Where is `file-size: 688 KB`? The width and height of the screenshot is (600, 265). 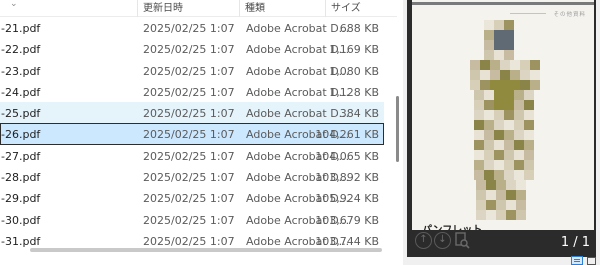
file-size: 688 KB is located at coordinates (359, 28).